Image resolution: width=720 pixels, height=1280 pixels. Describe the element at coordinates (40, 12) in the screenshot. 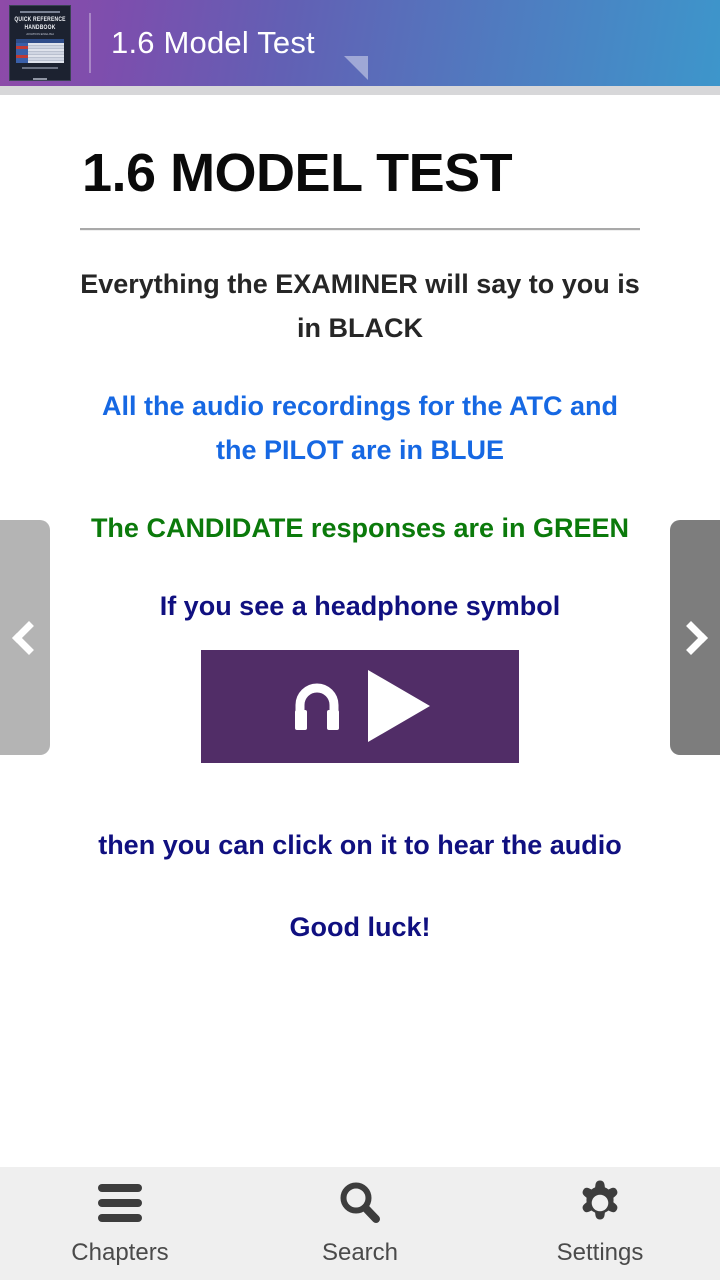

I see `book-cover-topline` at that location.